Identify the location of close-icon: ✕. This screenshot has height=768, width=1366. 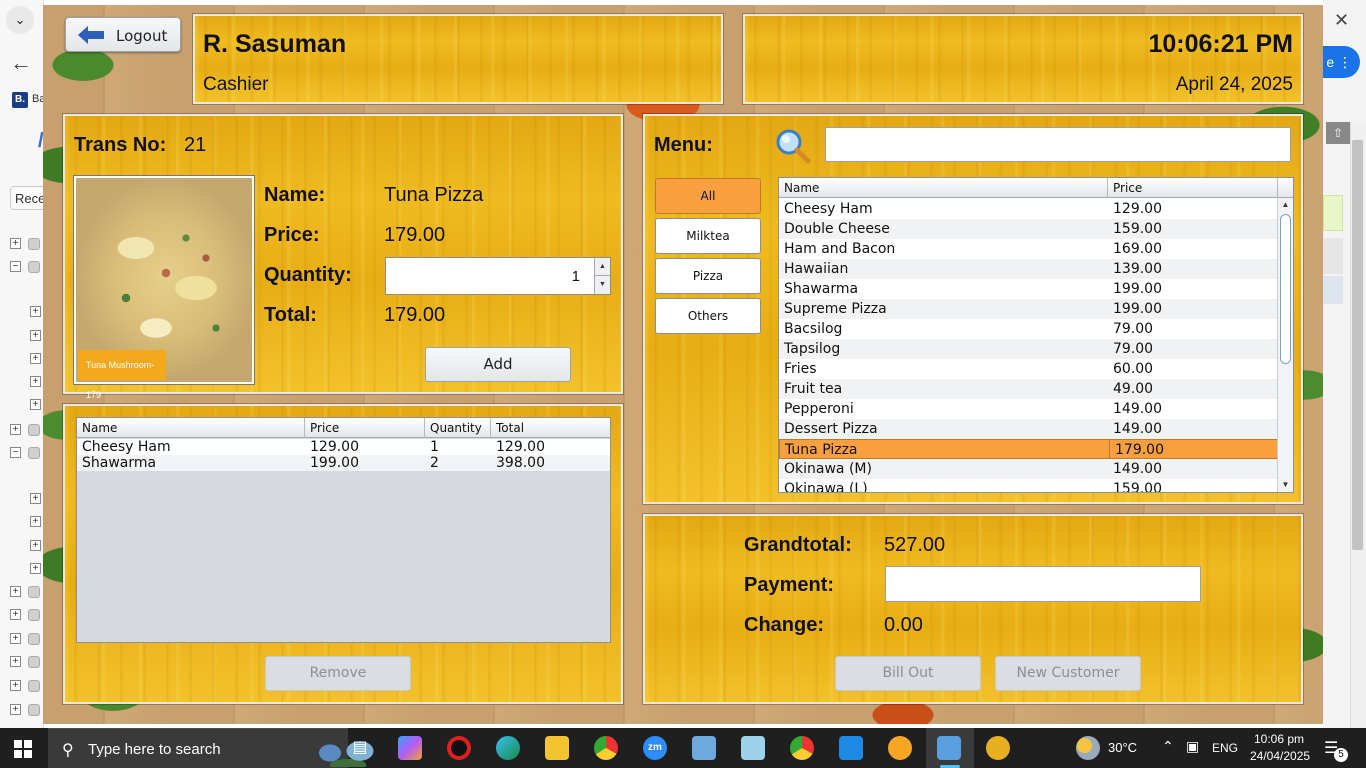
(1341, 20).